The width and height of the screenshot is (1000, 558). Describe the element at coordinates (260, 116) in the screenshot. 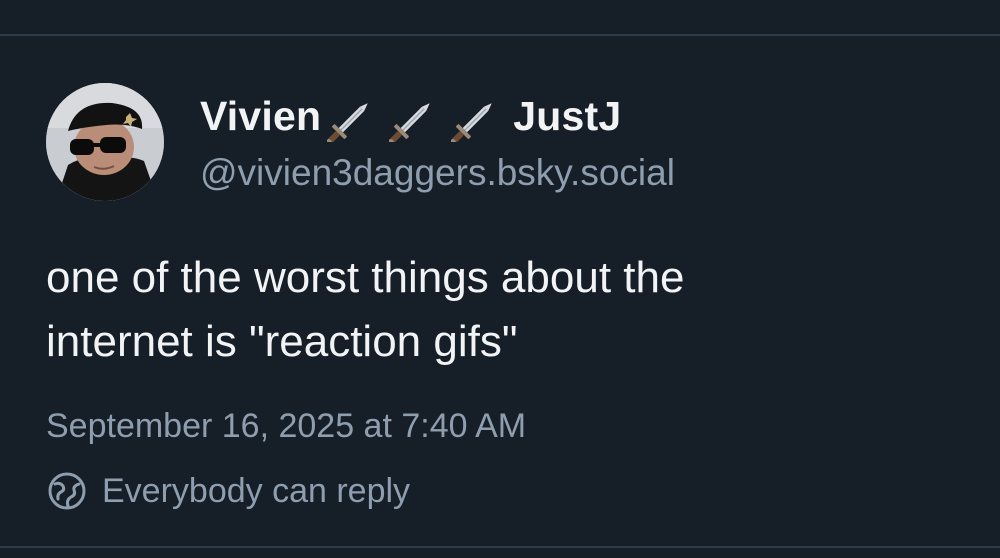

I see `author-display-name: Vivien` at that location.